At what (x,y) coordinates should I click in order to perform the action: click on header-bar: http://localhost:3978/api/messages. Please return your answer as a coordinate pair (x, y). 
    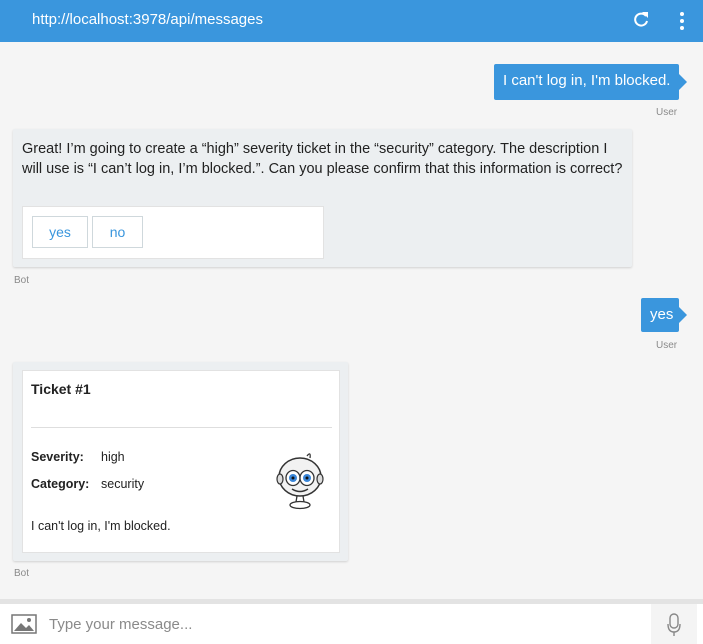
    Looking at the image, I should click on (351, 21).